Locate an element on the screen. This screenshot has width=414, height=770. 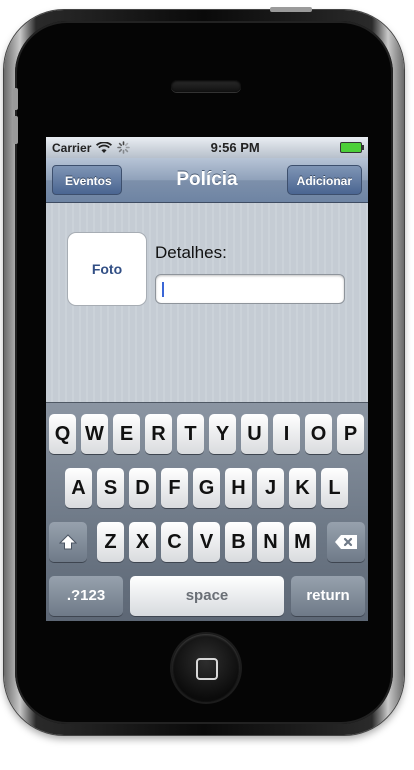
text-cursor is located at coordinates (163, 289).